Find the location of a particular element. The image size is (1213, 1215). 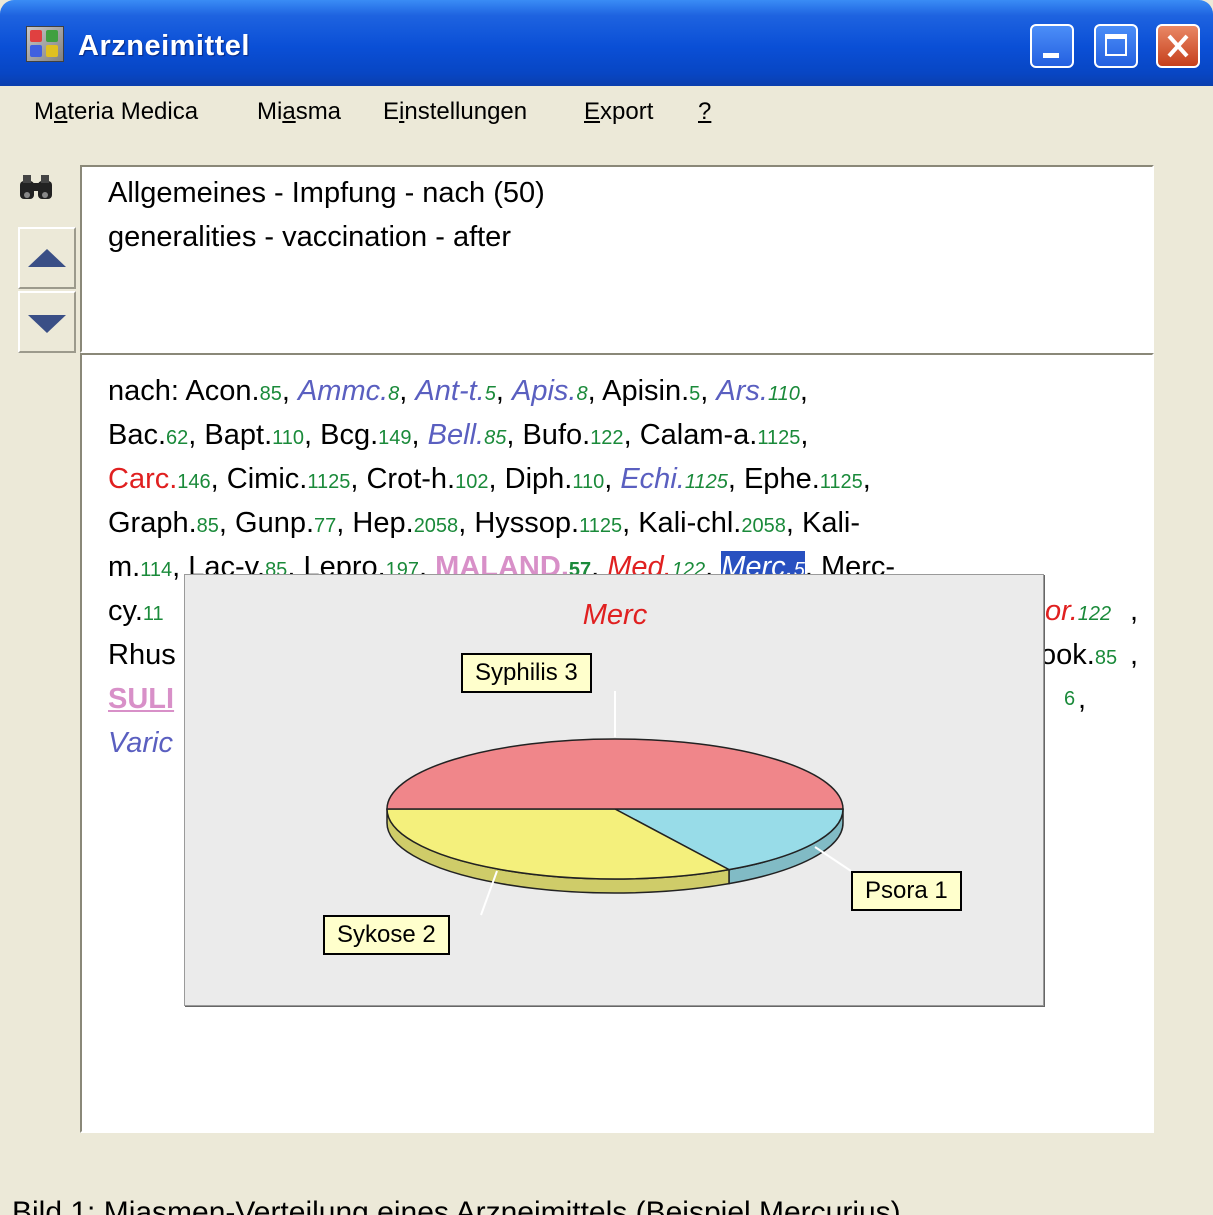

close-button is located at coordinates (1178, 46).